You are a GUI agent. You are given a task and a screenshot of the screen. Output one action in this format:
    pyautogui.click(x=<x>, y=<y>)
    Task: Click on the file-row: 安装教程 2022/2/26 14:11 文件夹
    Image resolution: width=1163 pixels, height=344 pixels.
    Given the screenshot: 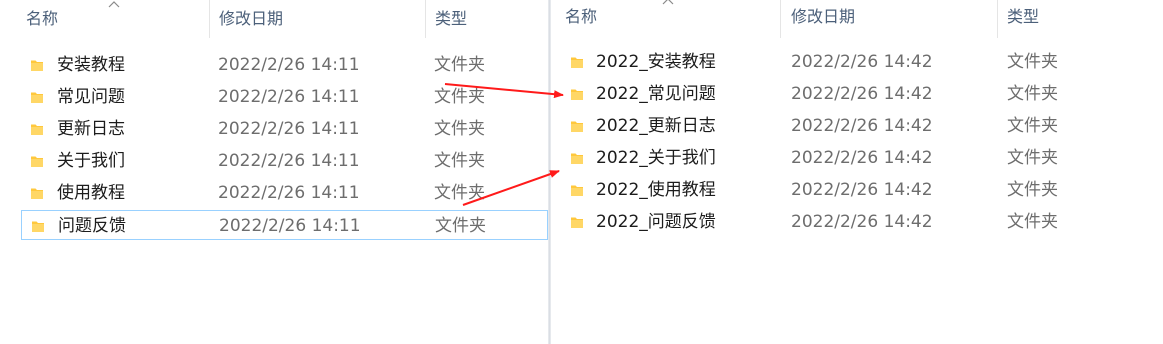 What is the action you would take?
    pyautogui.click(x=284, y=65)
    